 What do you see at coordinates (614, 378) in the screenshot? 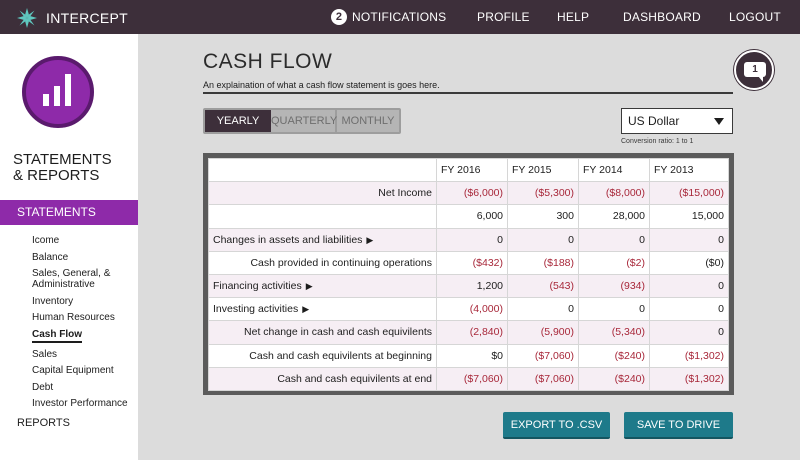
I see `table-cell: ($240)` at bounding box center [614, 378].